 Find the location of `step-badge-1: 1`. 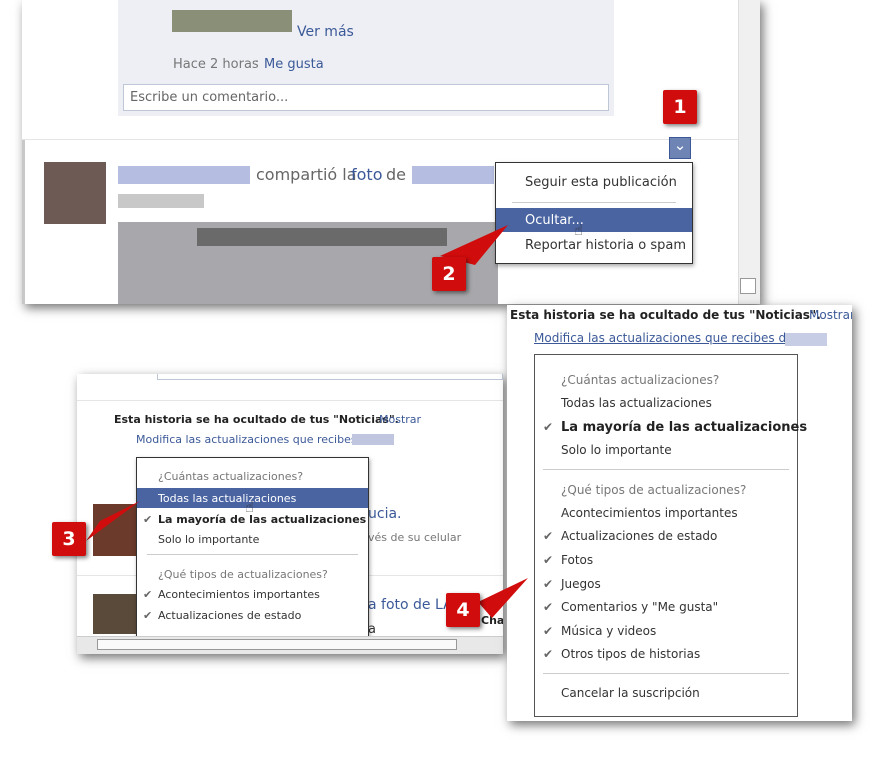

step-badge-1: 1 is located at coordinates (680, 107).